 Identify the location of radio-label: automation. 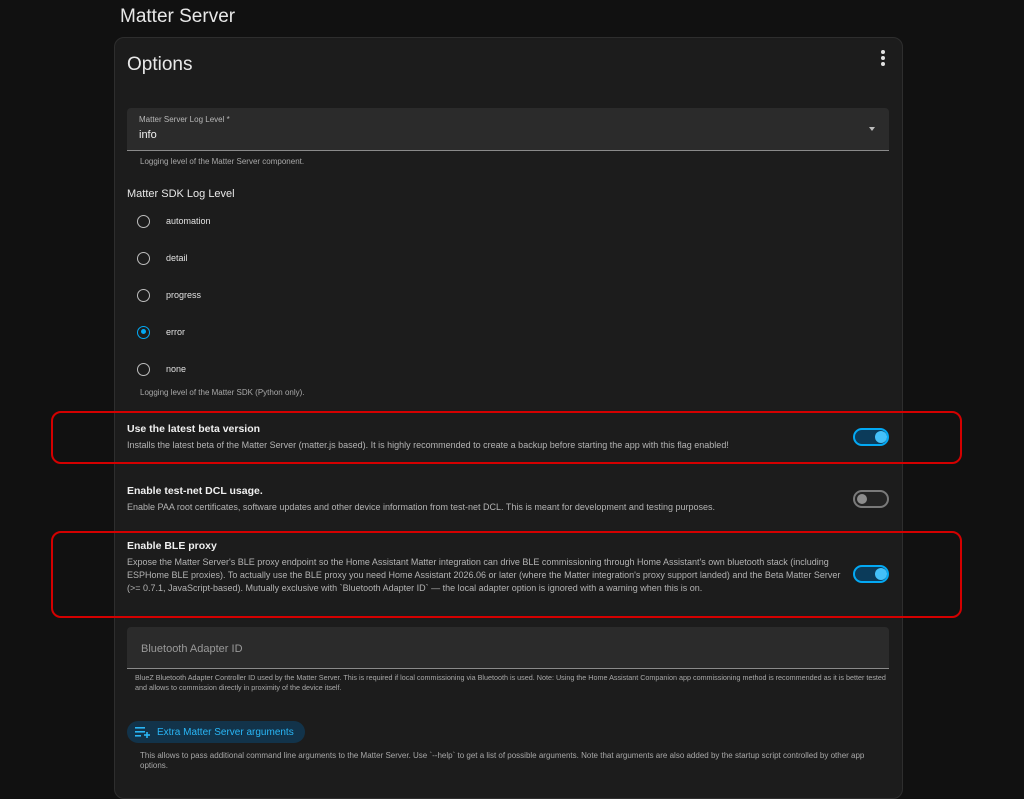
(188, 221).